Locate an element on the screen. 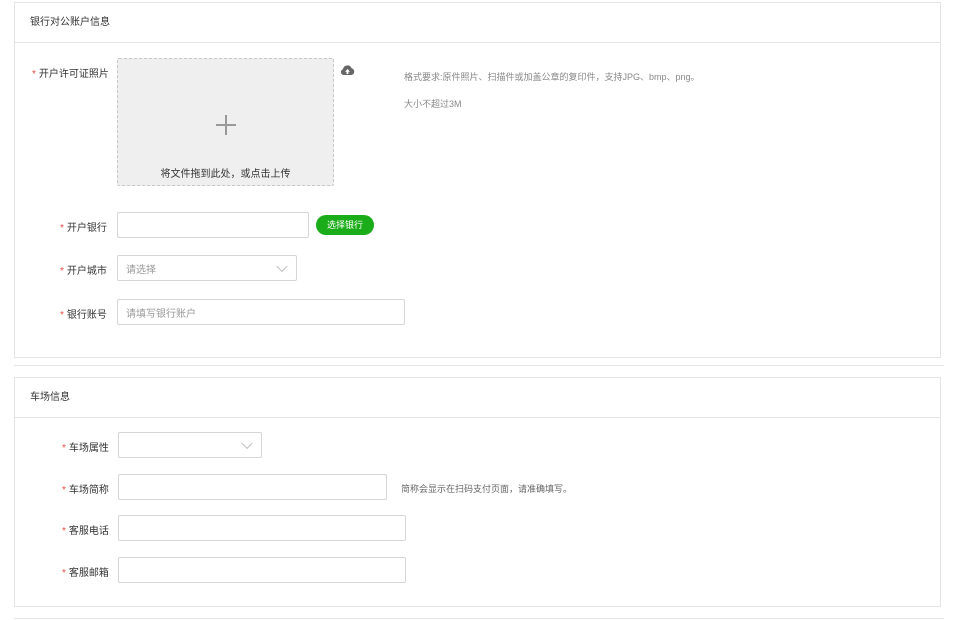  parking-info-panel-title: 车场信息 is located at coordinates (477, 398).